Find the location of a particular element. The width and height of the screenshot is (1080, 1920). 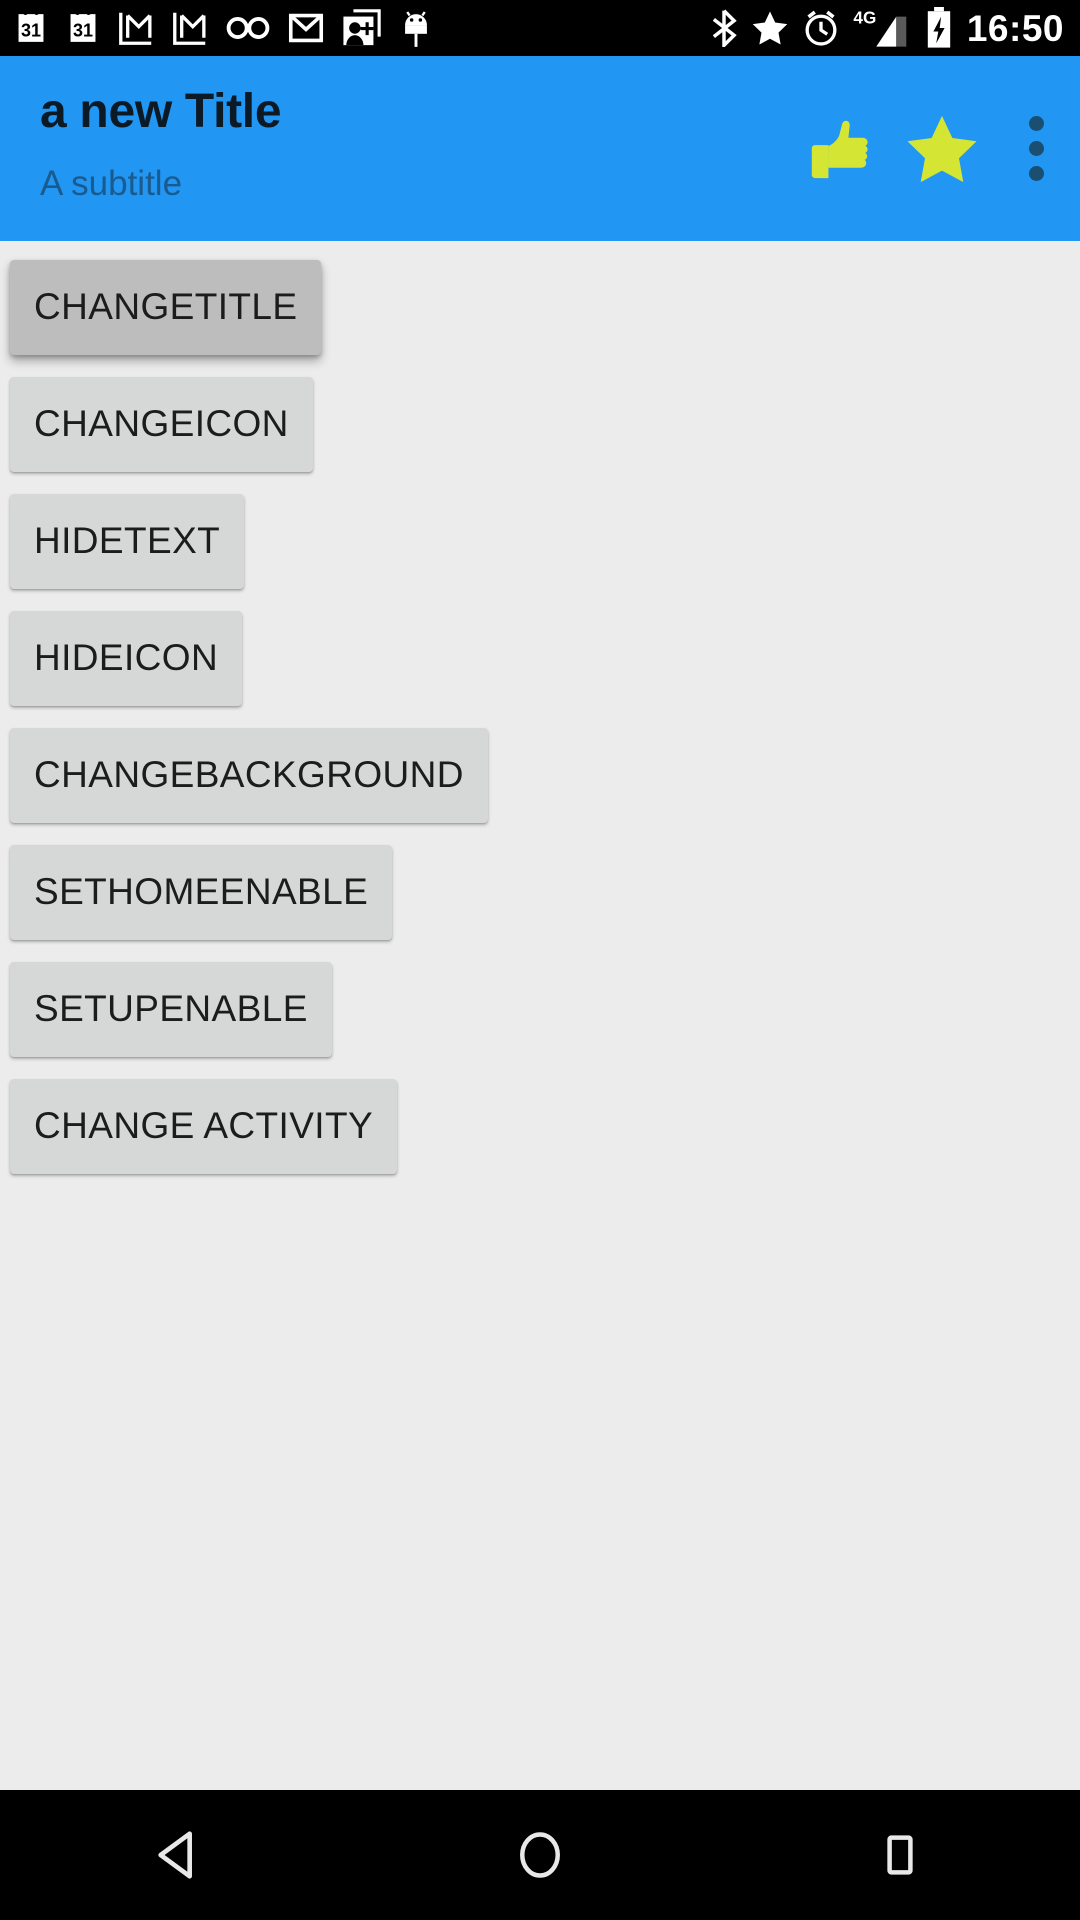

bluetooth-icon is located at coordinates (724, 28).